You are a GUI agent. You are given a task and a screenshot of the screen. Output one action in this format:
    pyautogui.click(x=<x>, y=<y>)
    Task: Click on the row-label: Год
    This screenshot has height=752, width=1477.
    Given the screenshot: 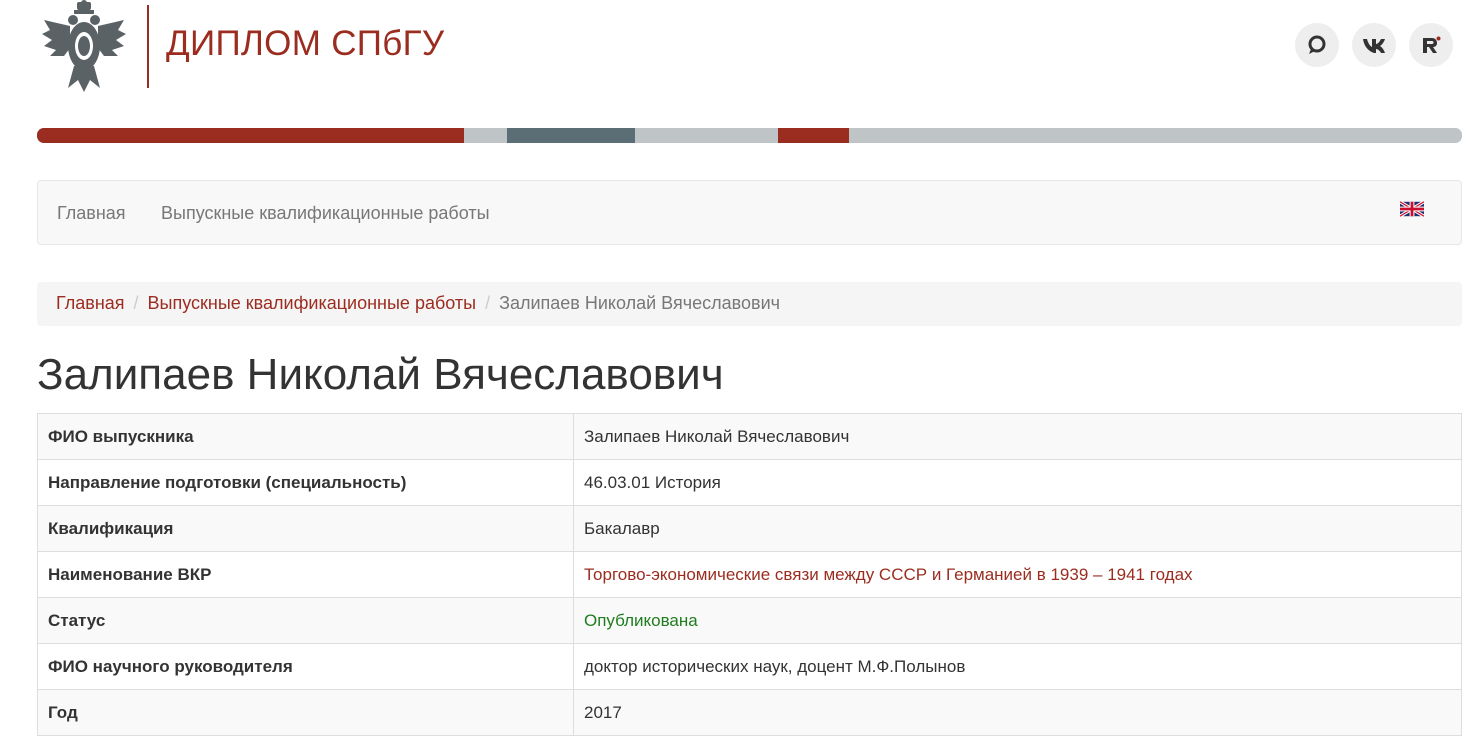 What is the action you would take?
    pyautogui.click(x=305, y=712)
    